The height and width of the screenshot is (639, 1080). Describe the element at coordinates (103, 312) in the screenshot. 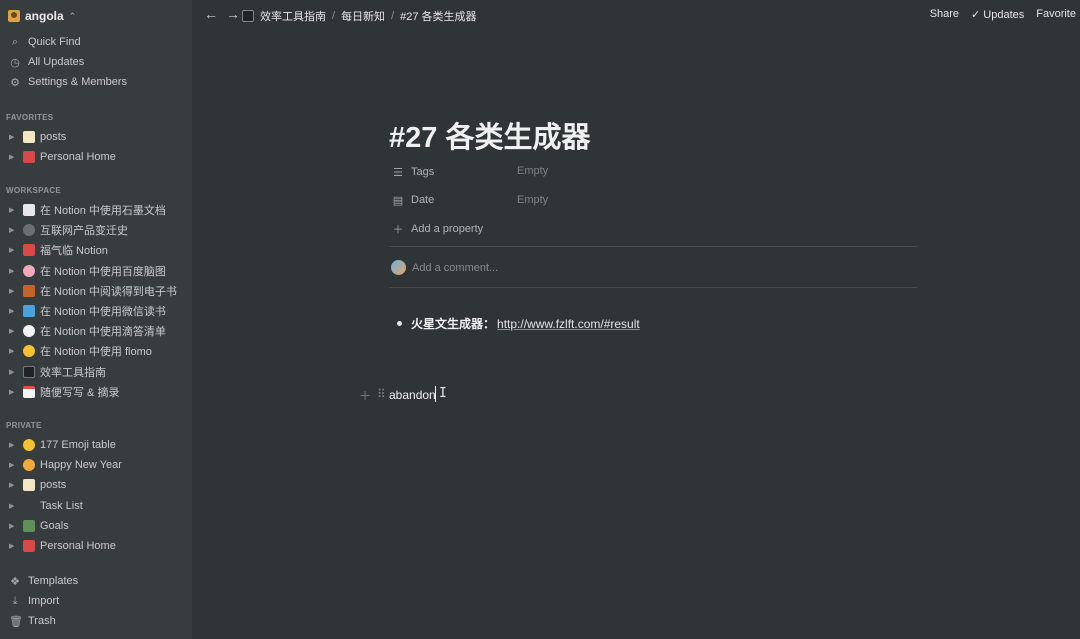

I see `page-label: 在 Notion 中使用微信读书` at that location.